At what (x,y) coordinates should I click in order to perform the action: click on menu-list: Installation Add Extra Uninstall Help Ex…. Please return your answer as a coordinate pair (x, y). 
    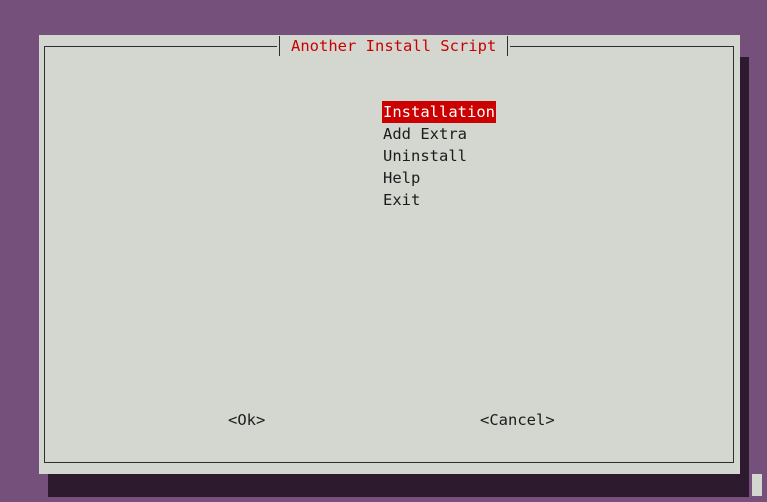
    Looking at the image, I should click on (411, 144).